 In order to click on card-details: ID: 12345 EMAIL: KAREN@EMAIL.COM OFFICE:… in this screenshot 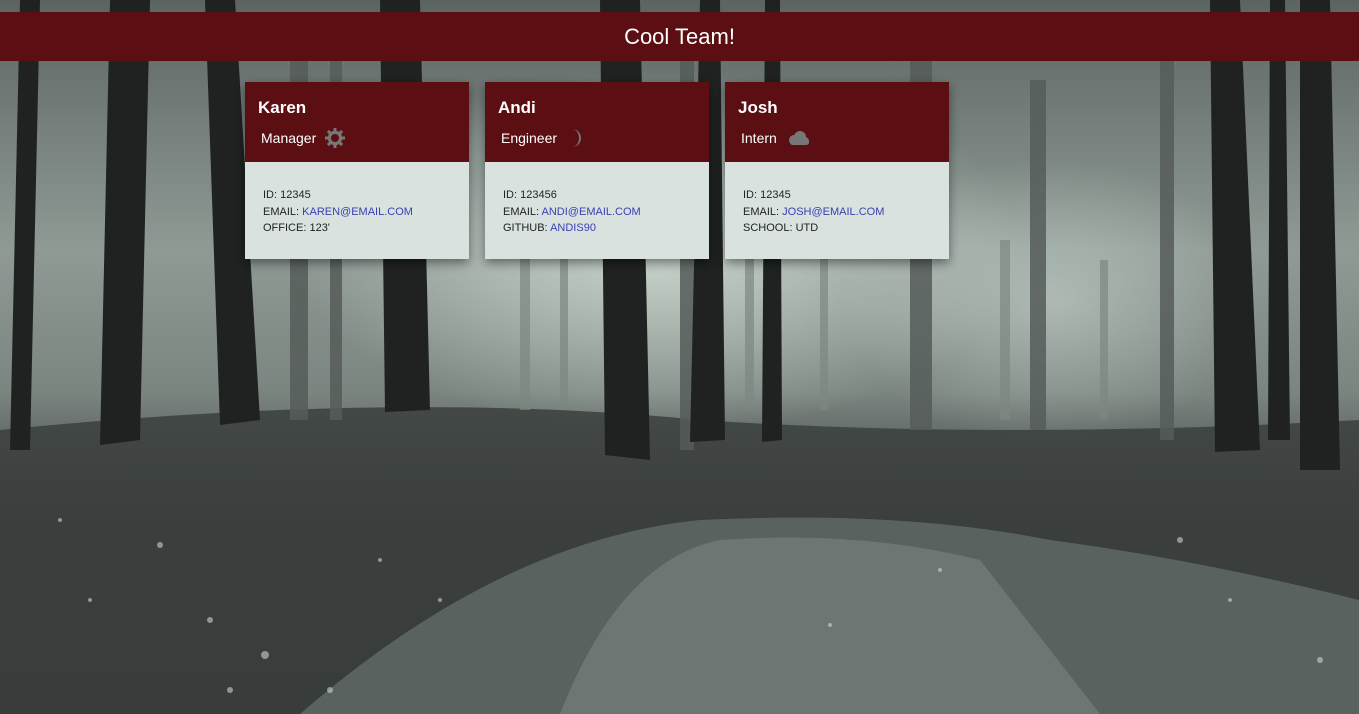, I will do `click(338, 212)`.